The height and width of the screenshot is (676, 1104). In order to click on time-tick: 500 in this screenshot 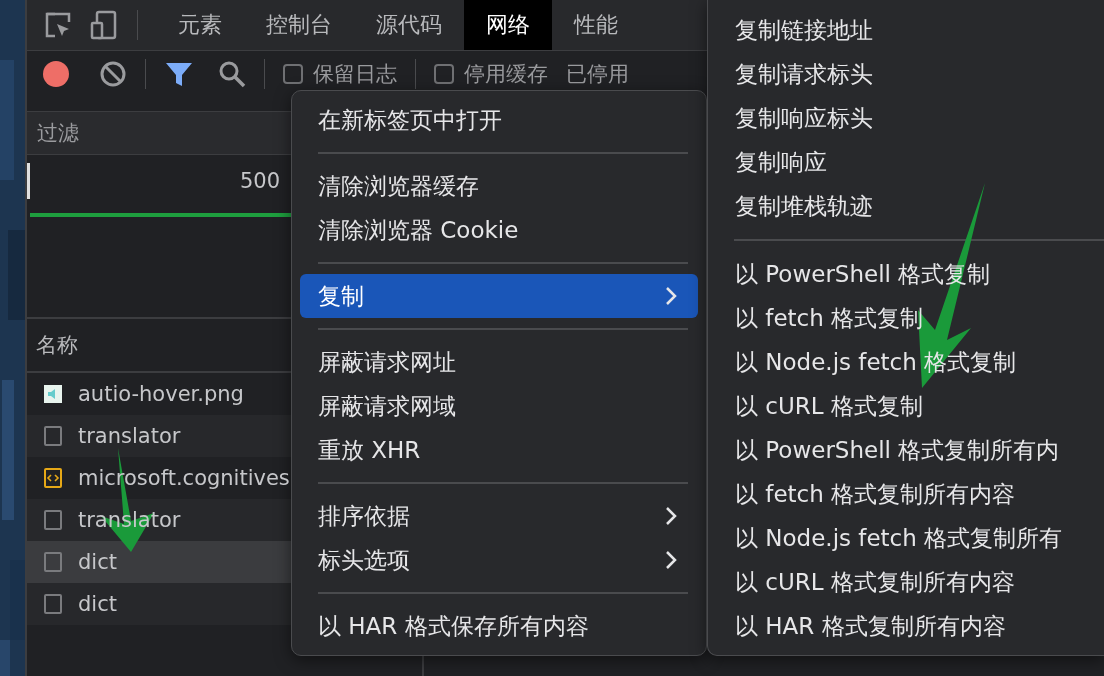, I will do `click(260, 181)`.